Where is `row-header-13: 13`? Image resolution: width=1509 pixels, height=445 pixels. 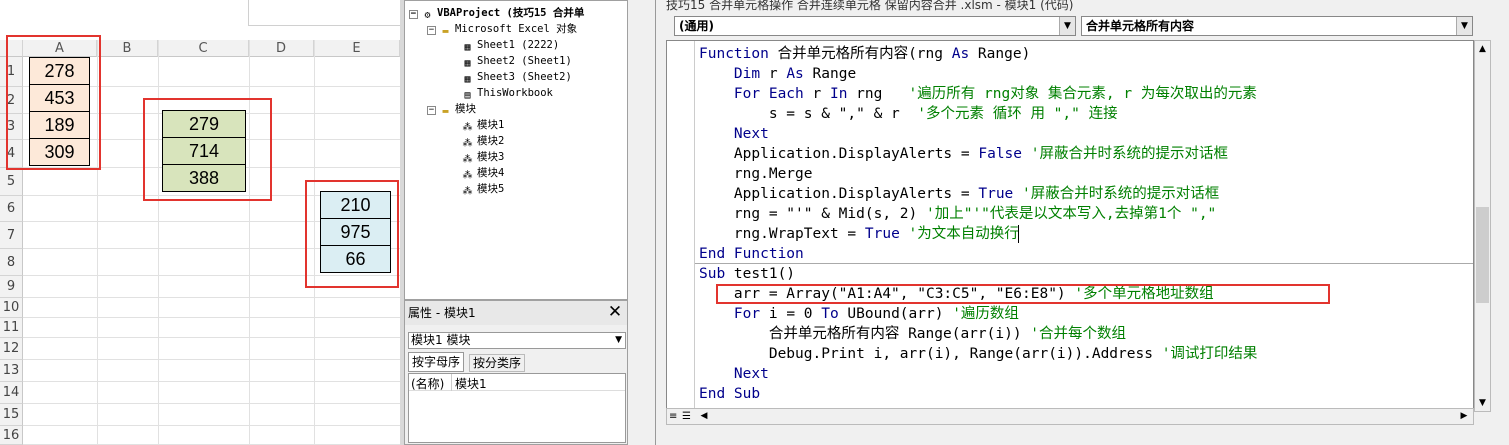
row-header-13: 13 is located at coordinates (11, 371).